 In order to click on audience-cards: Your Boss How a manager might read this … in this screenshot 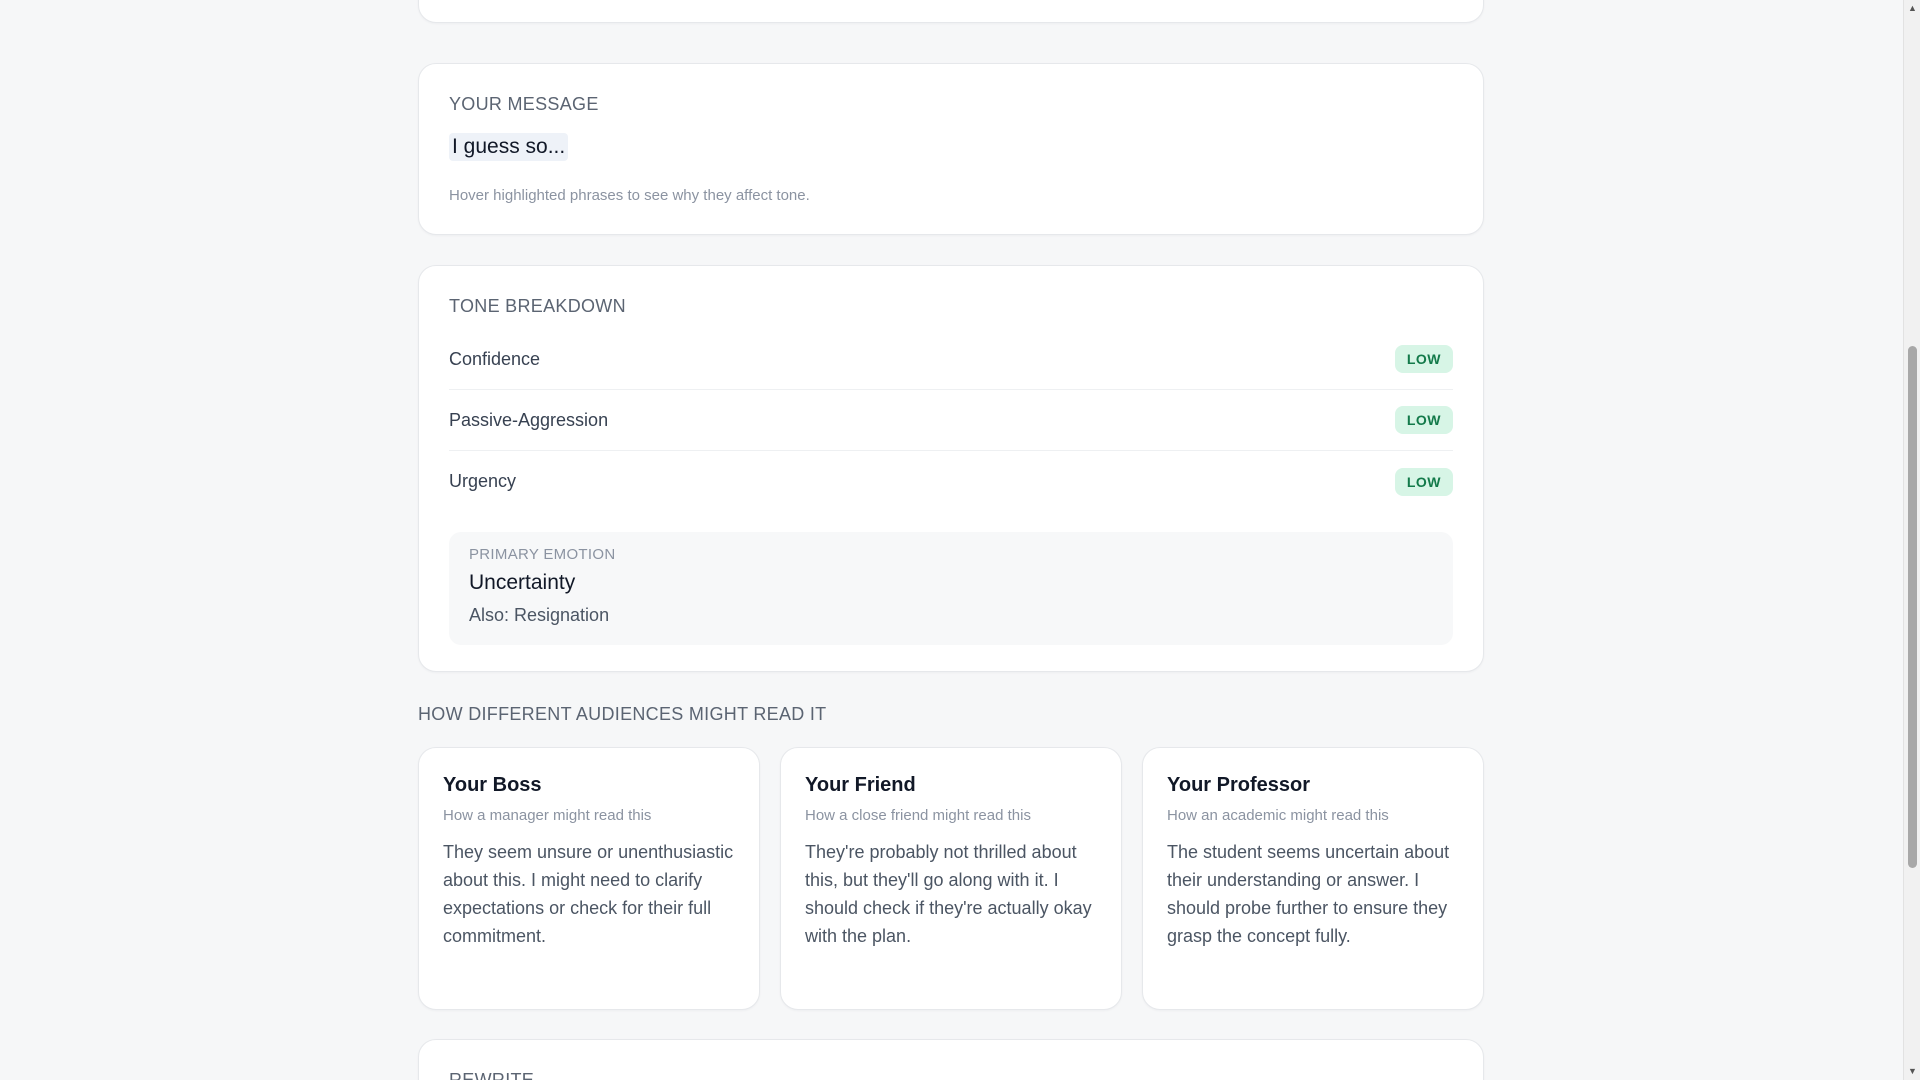, I will do `click(951, 878)`.